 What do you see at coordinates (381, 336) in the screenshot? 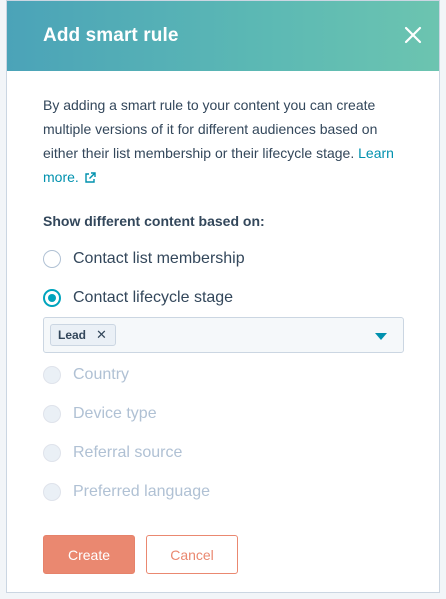
I see `caret-down-icon` at bounding box center [381, 336].